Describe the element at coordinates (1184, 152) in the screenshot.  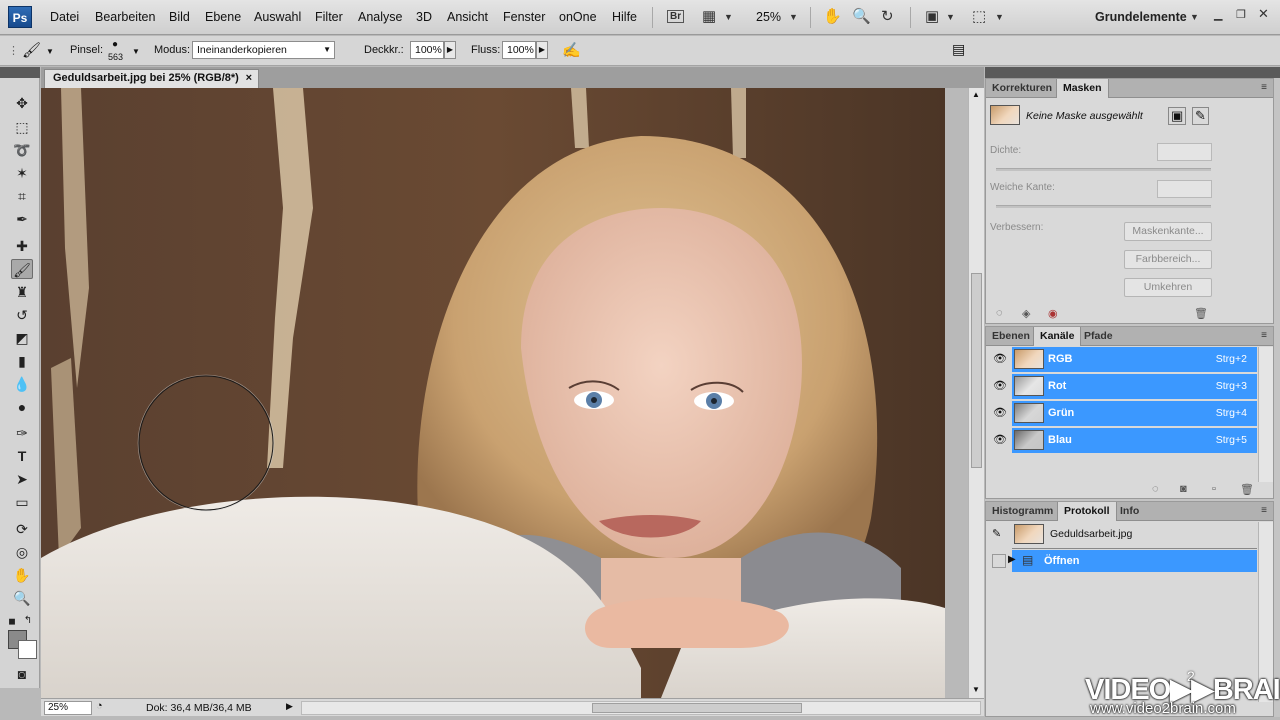
I see `density-input` at that location.